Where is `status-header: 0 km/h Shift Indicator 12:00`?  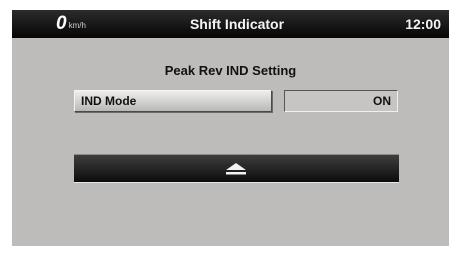
status-header: 0 km/h Shift Indicator 12:00 is located at coordinates (230, 24).